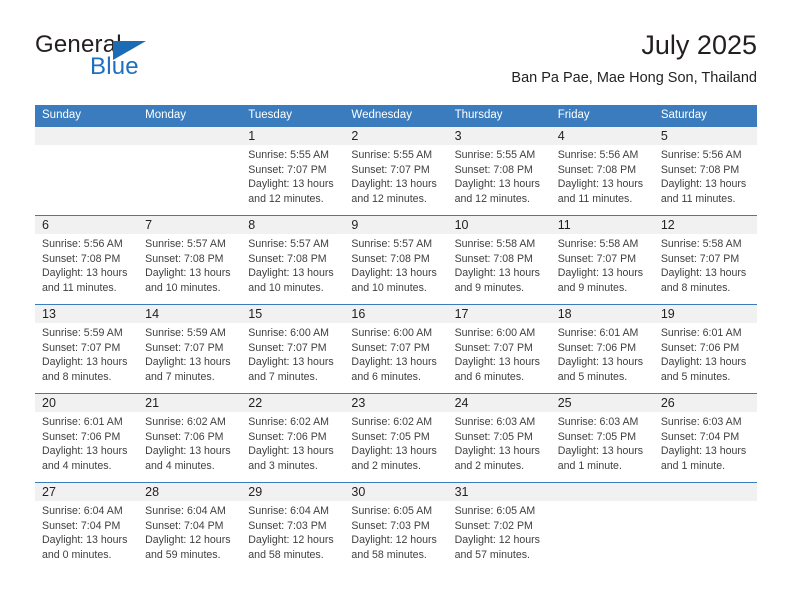 The image size is (792, 612). Describe the element at coordinates (77, 465) in the screenshot. I see `daylight-text-line2: and 4 minutes.` at that location.